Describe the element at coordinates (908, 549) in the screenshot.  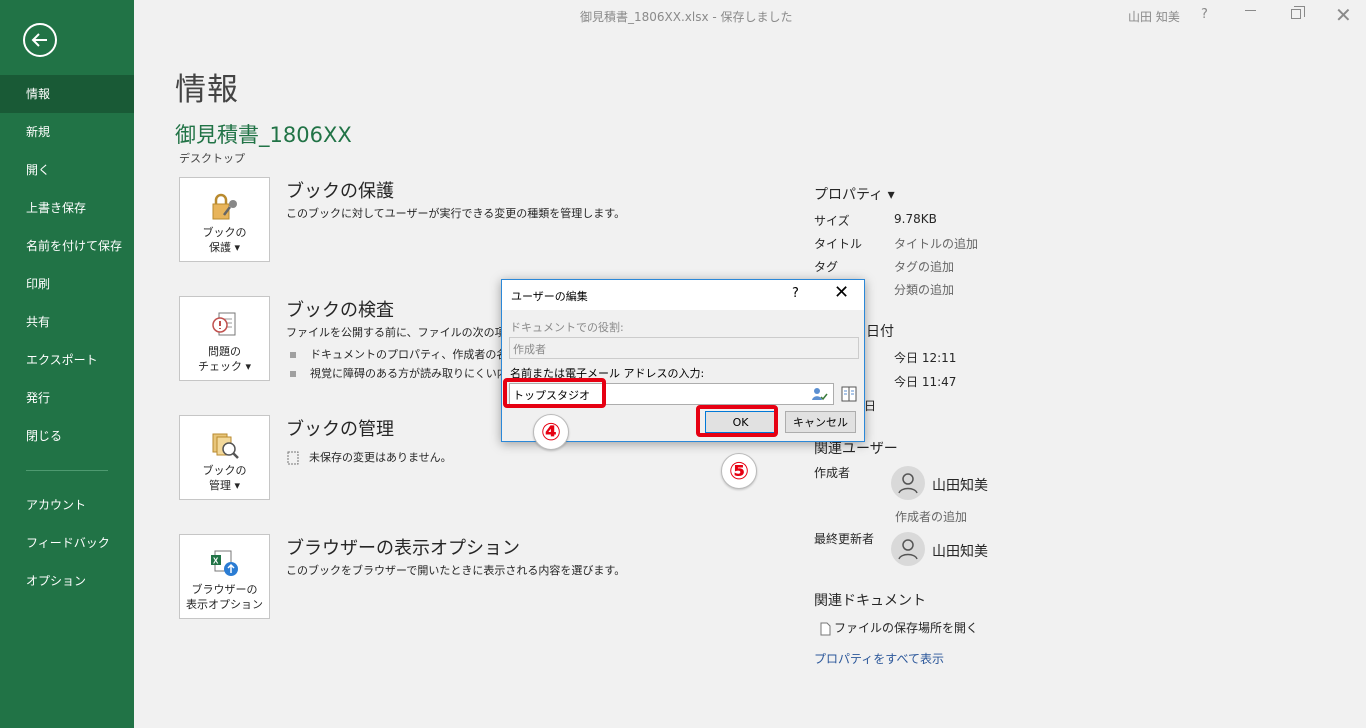
I see `last-modified-avatar` at that location.